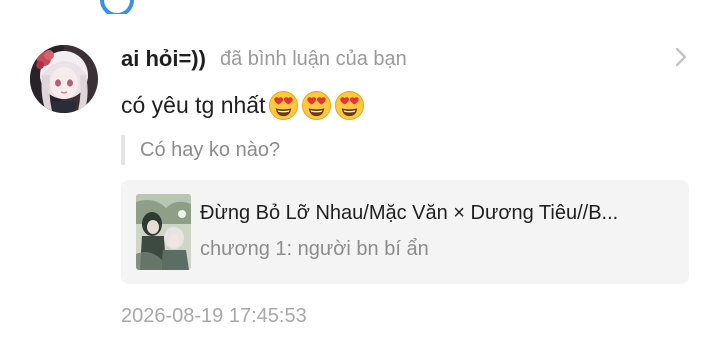  I want to click on loading-spinner-icon, so click(117, 7).